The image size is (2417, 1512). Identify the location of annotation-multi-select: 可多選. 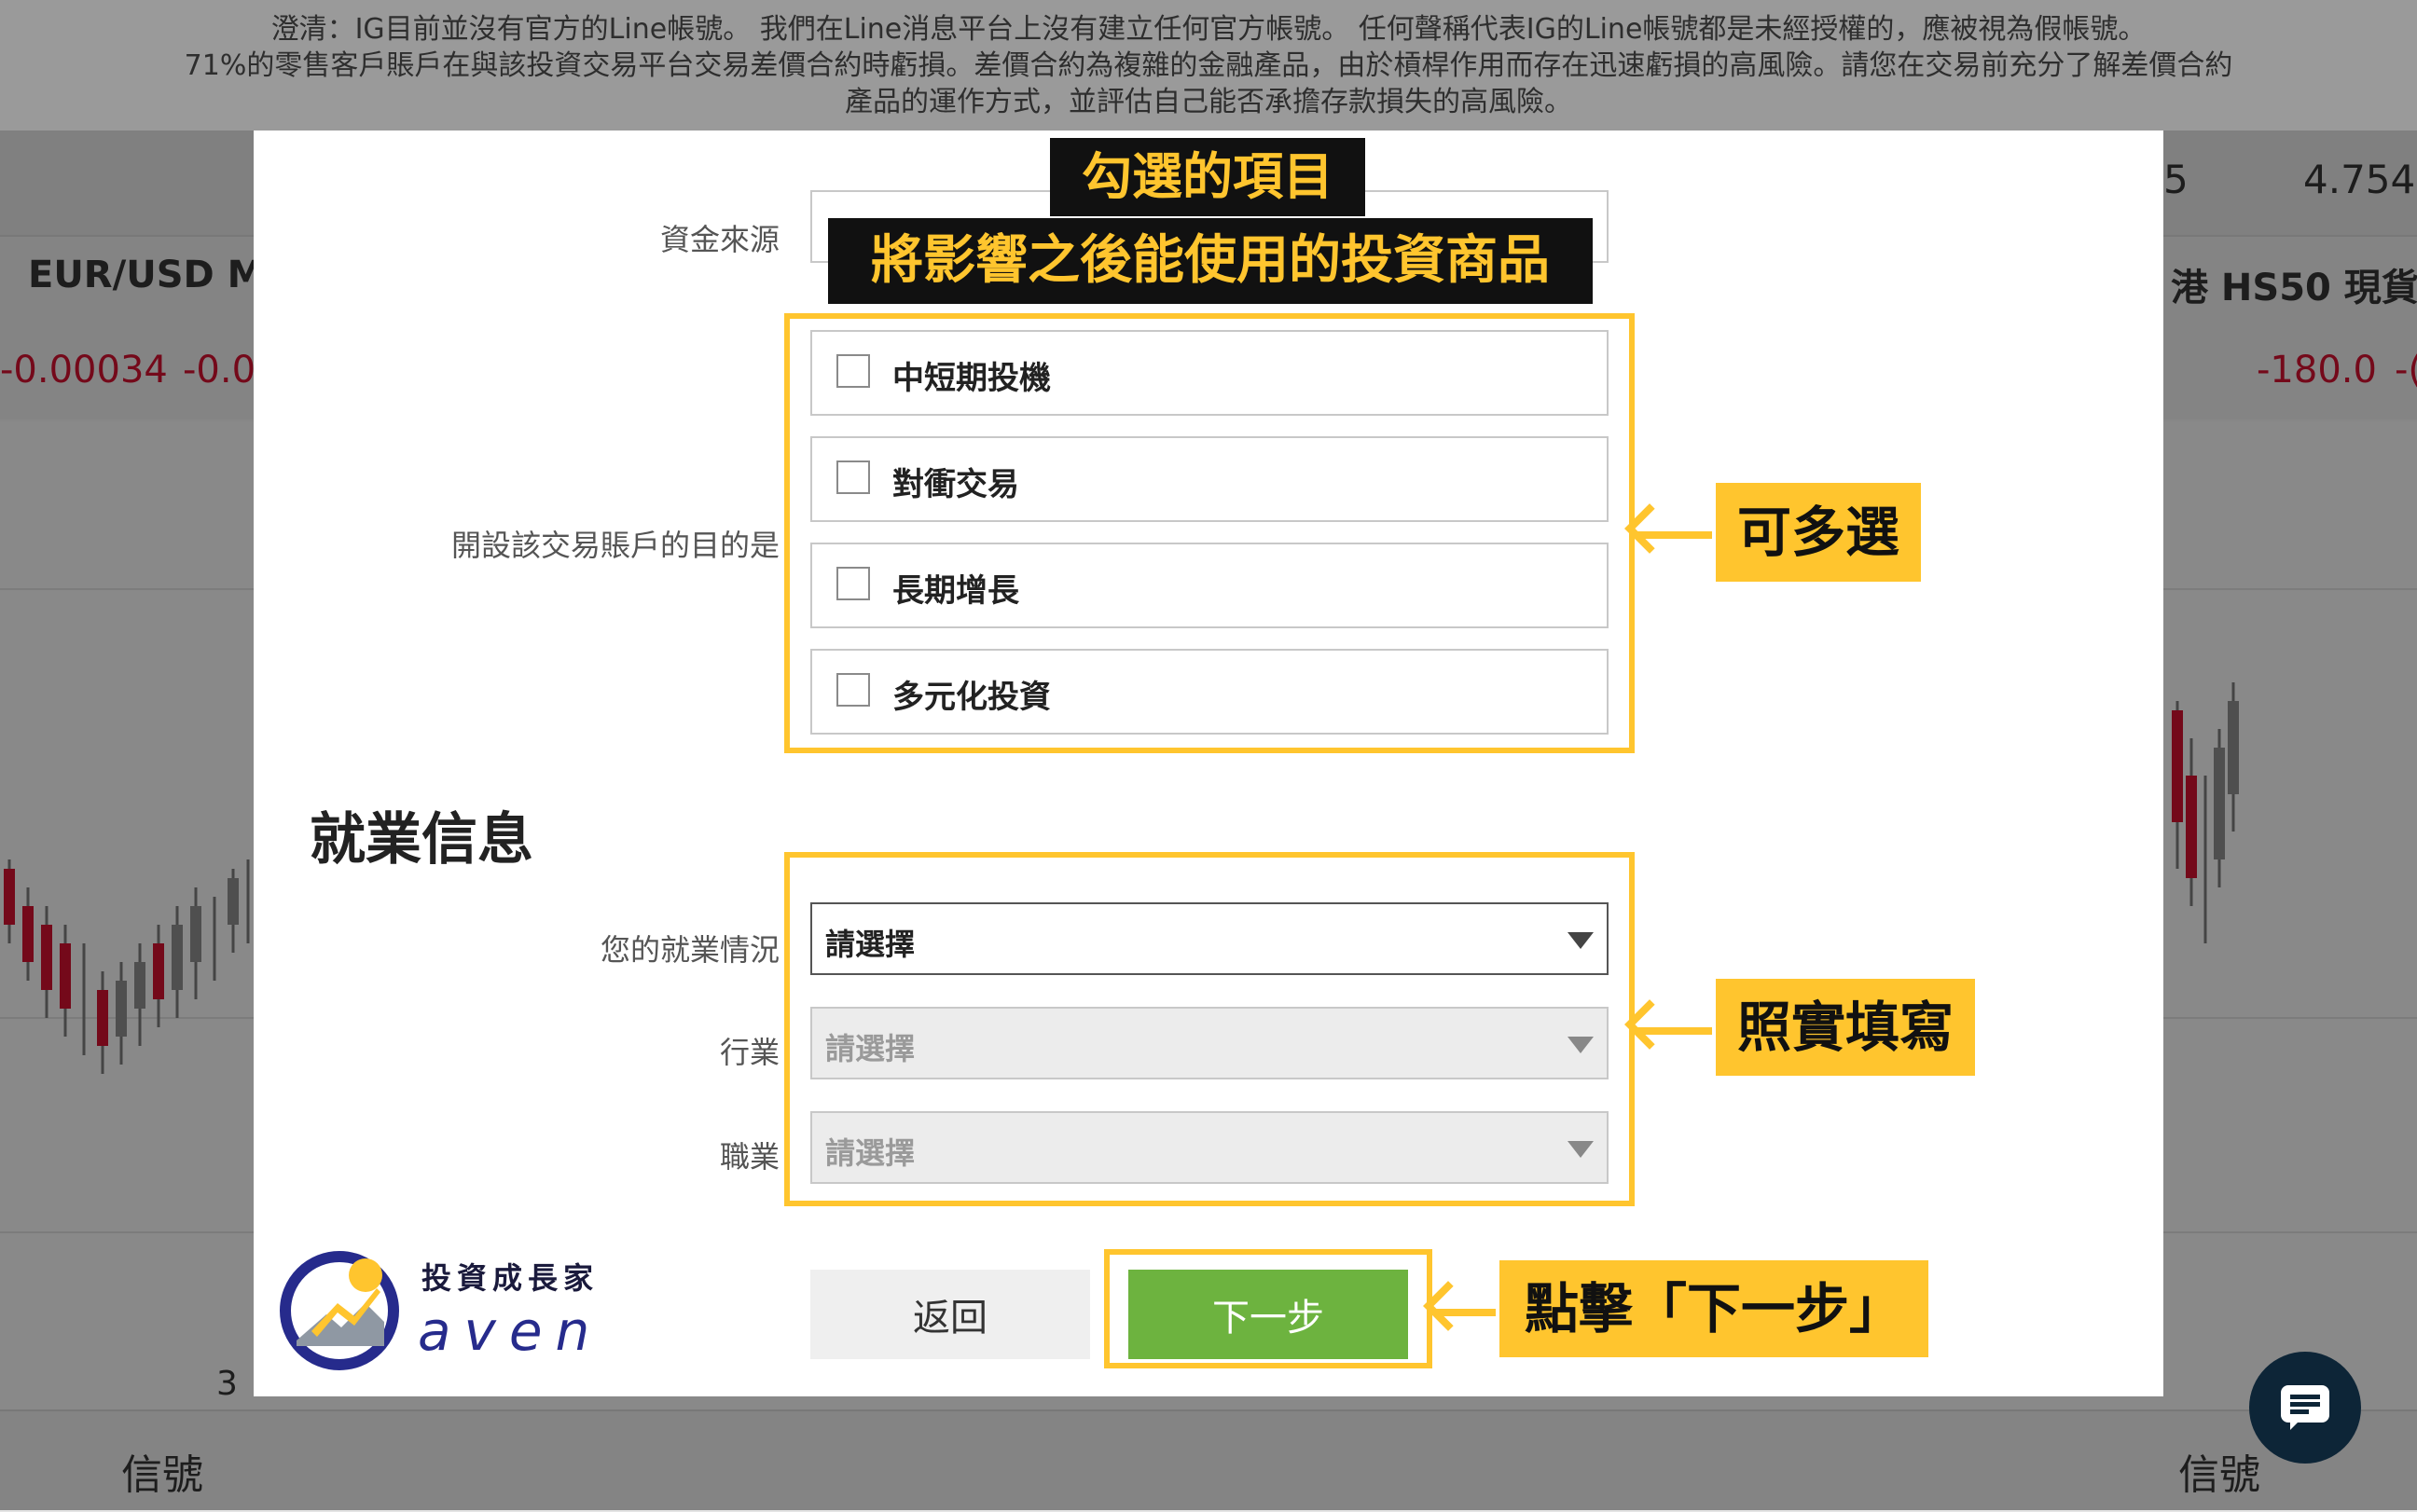
(1818, 532).